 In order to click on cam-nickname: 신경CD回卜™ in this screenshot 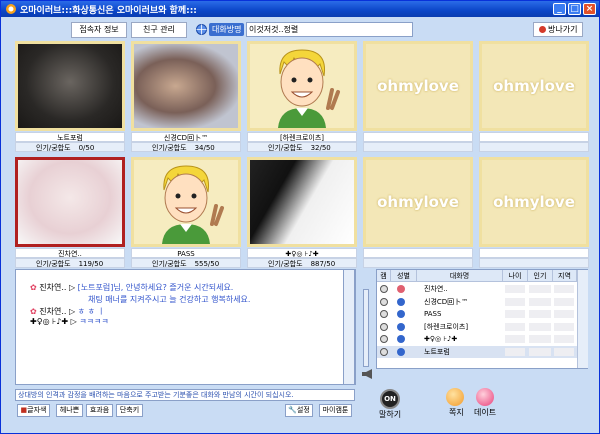, I will do `click(186, 137)`.